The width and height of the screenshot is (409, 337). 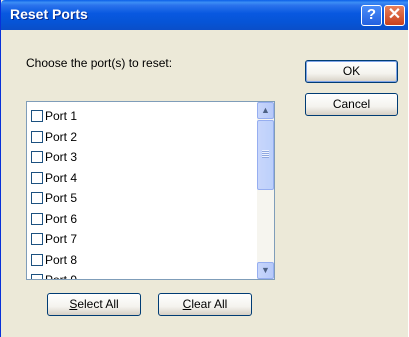 What do you see at coordinates (61, 157) in the screenshot?
I see `port-label: Port 3` at bounding box center [61, 157].